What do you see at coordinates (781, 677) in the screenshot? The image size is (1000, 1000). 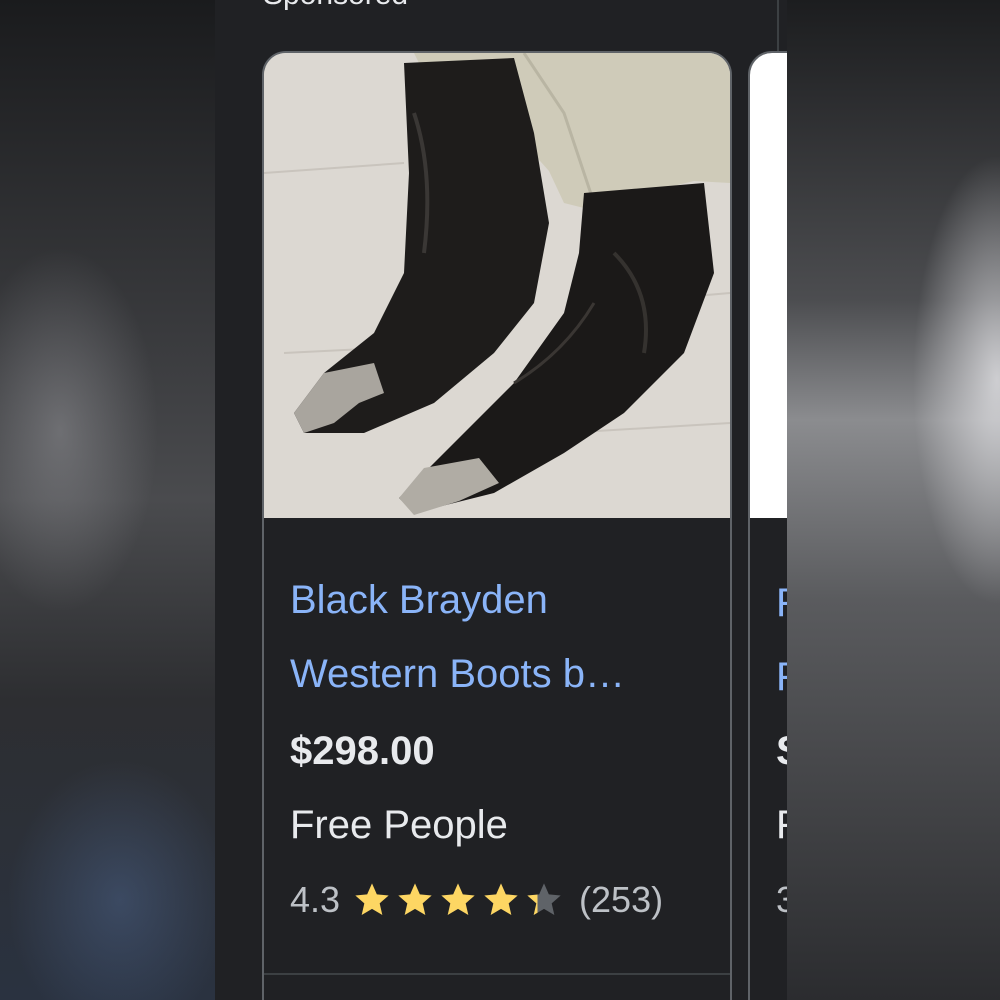 I see `next-product-title-line-2: F` at bounding box center [781, 677].